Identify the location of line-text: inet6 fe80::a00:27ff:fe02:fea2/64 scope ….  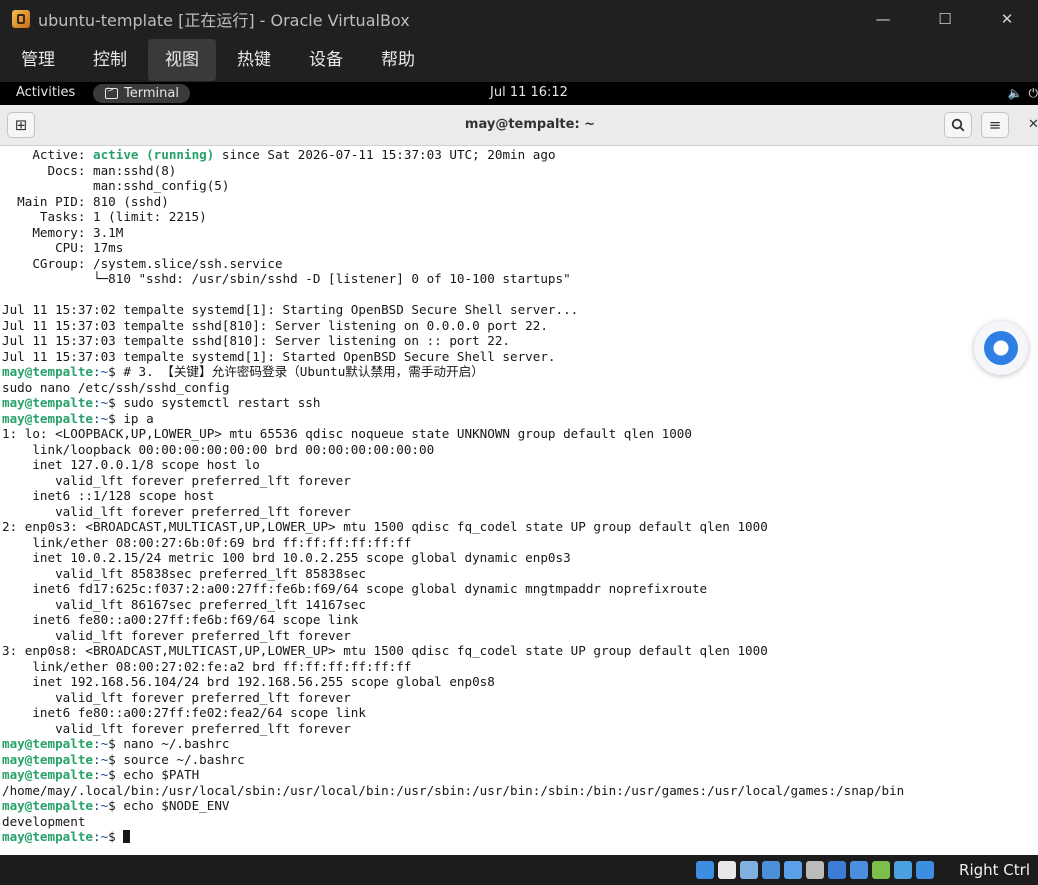
(184, 712).